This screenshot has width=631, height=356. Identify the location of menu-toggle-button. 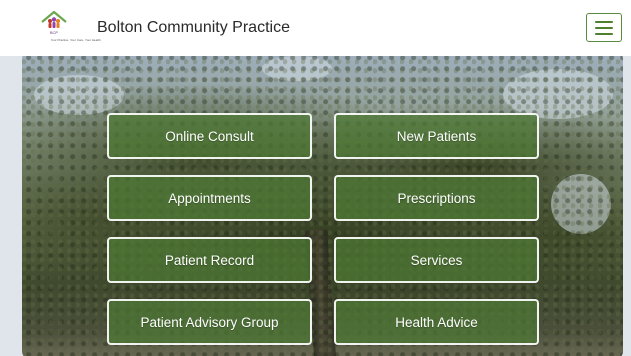
(604, 27).